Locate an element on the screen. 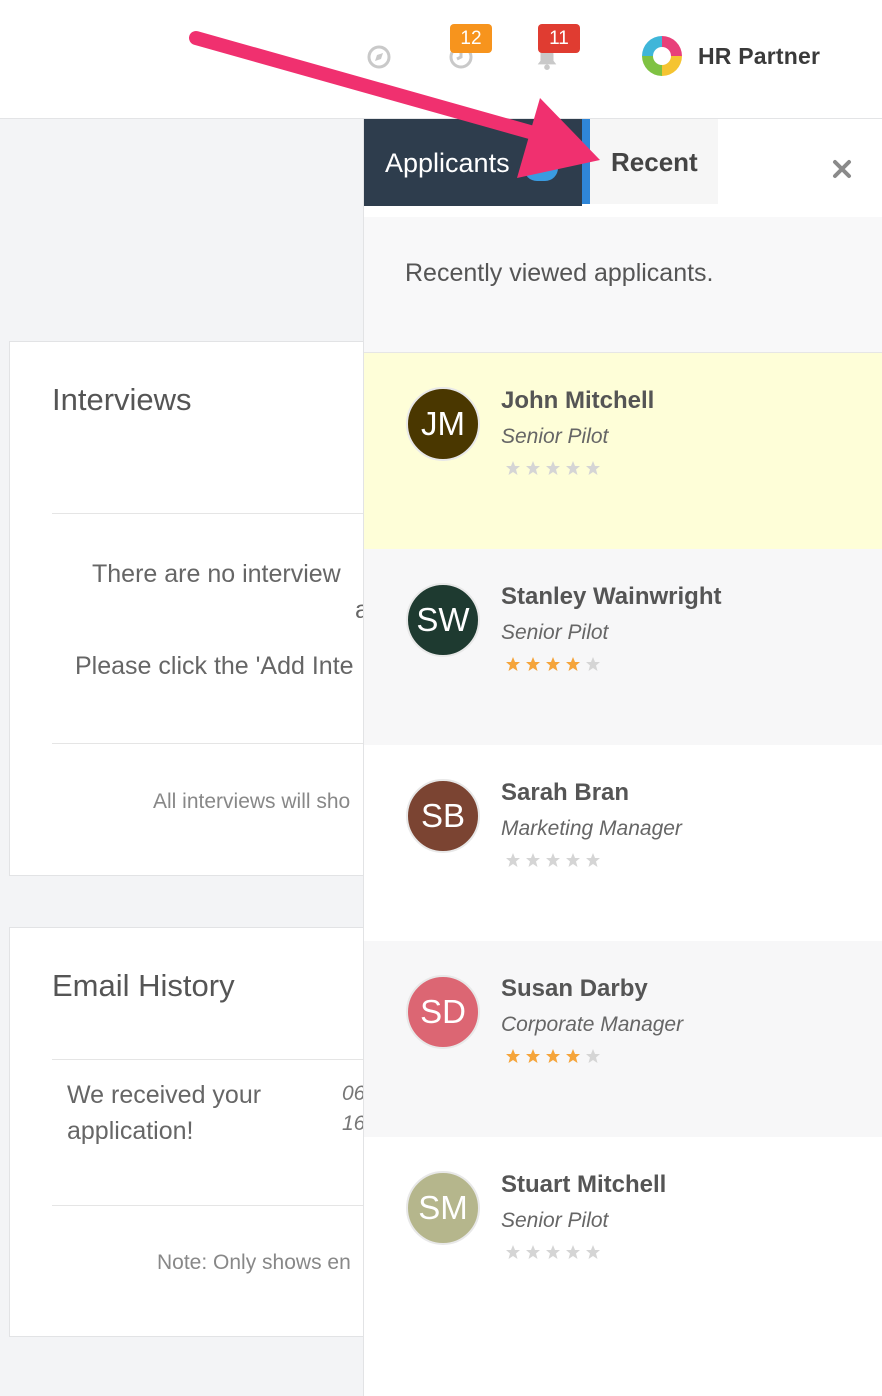 This screenshot has width=882, height=1396. interviews-note: All interviews will sho is located at coordinates (252, 801).